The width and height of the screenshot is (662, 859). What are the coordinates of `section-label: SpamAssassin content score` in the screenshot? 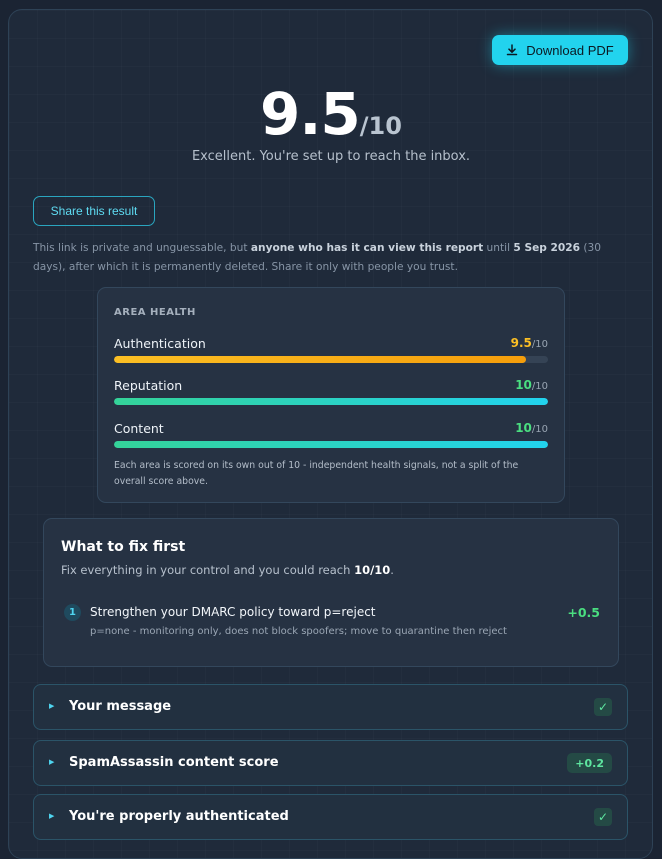 It's located at (174, 762).